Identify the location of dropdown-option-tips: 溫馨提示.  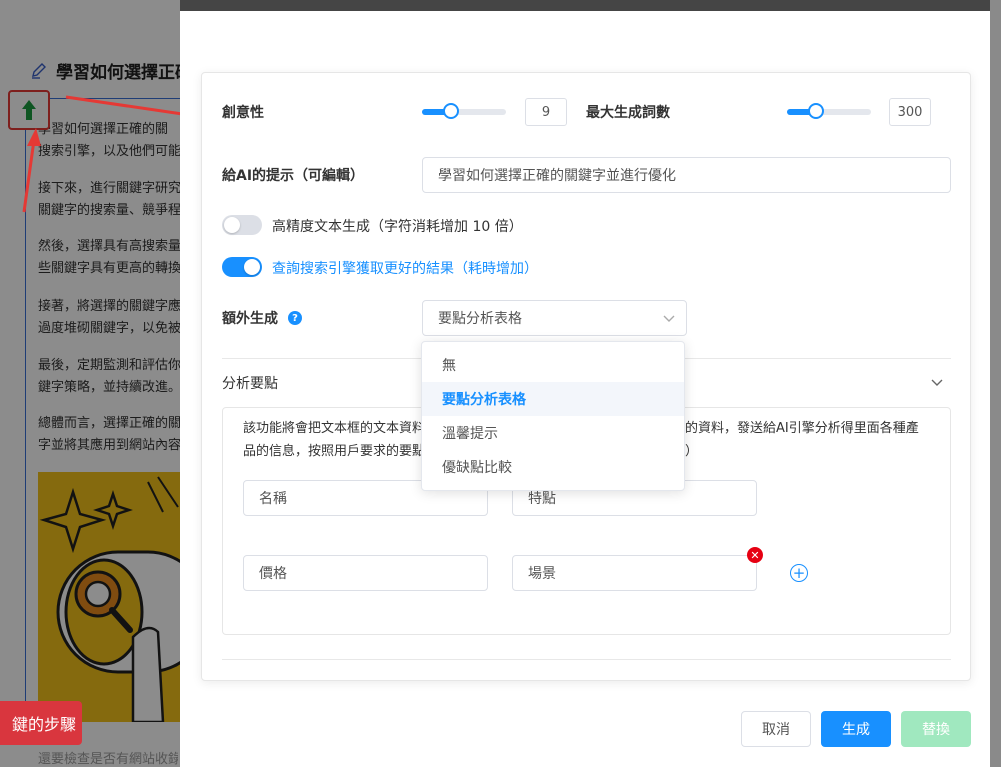
(553, 433).